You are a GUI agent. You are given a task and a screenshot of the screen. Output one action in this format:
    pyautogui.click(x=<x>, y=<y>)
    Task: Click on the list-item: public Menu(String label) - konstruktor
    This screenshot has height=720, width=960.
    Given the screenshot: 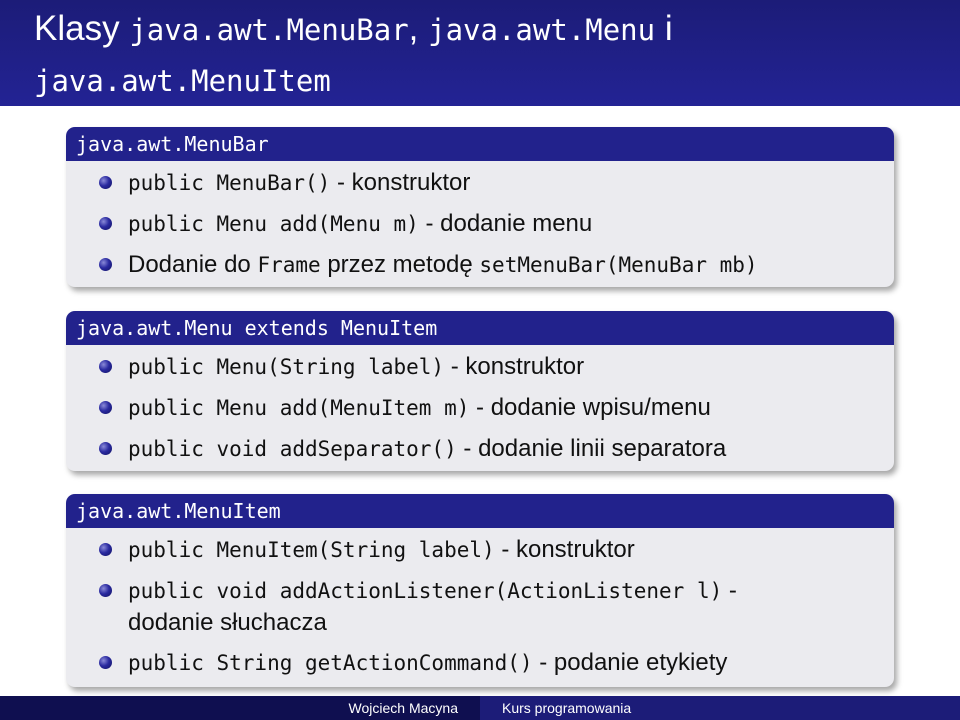 What is the action you would take?
    pyautogui.click(x=480, y=367)
    